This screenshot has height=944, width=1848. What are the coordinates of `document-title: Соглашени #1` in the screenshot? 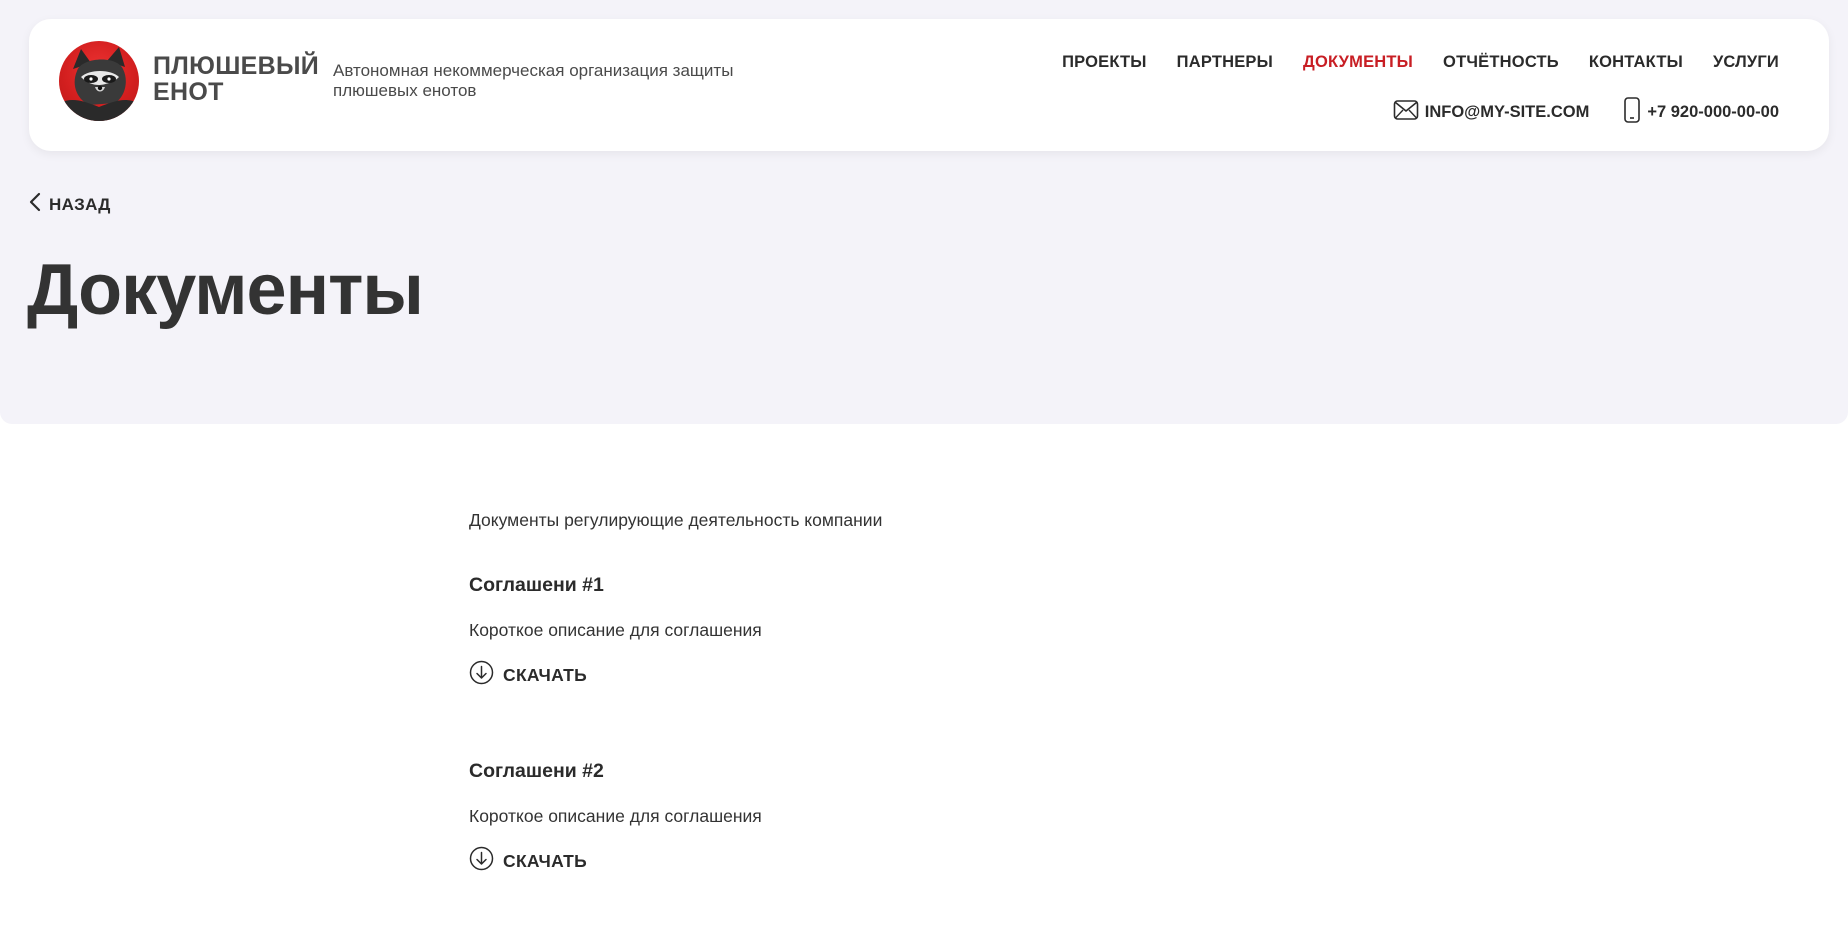 It's located at (536, 585).